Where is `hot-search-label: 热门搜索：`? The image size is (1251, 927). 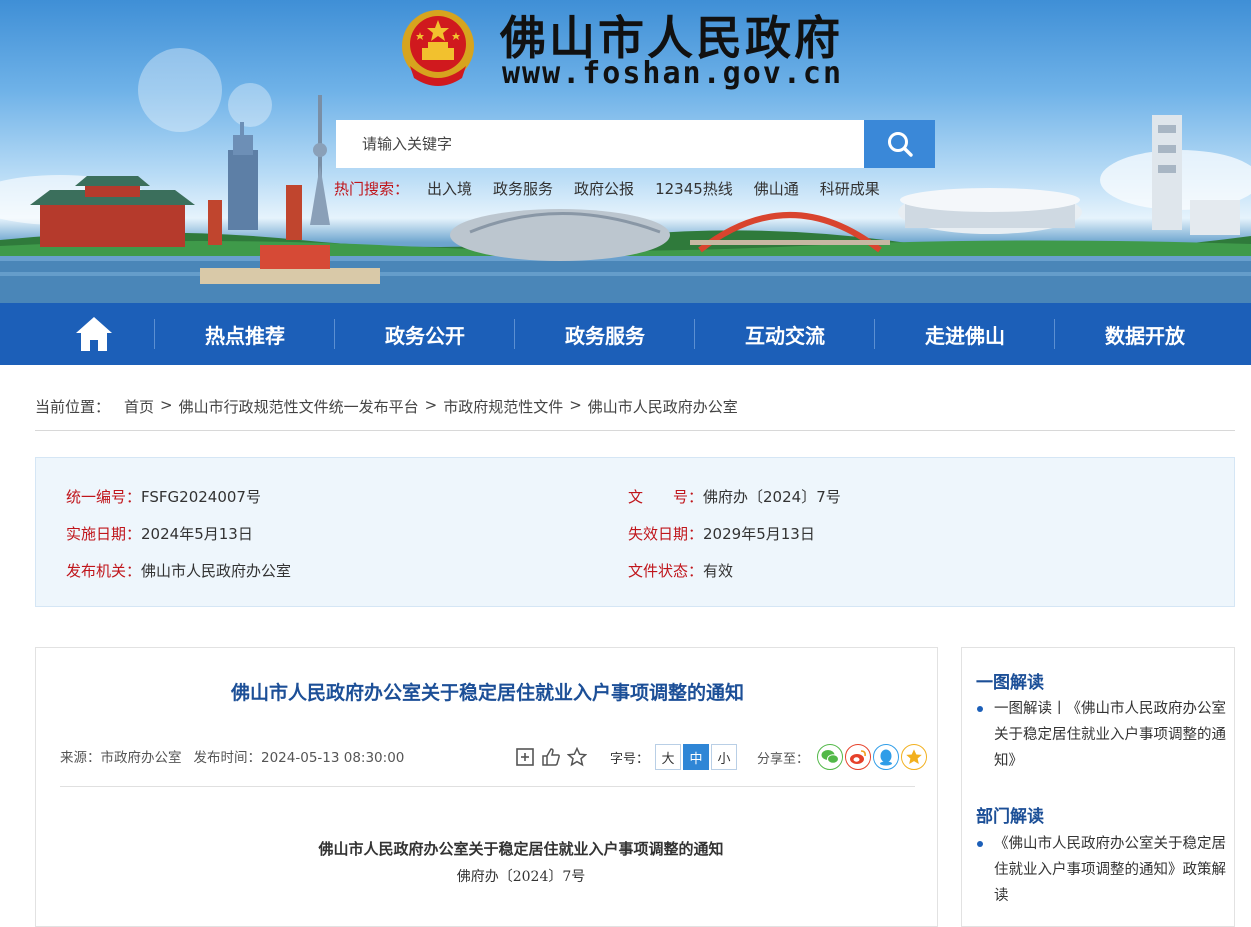 hot-search-label: 热门搜索： is located at coordinates (372, 189).